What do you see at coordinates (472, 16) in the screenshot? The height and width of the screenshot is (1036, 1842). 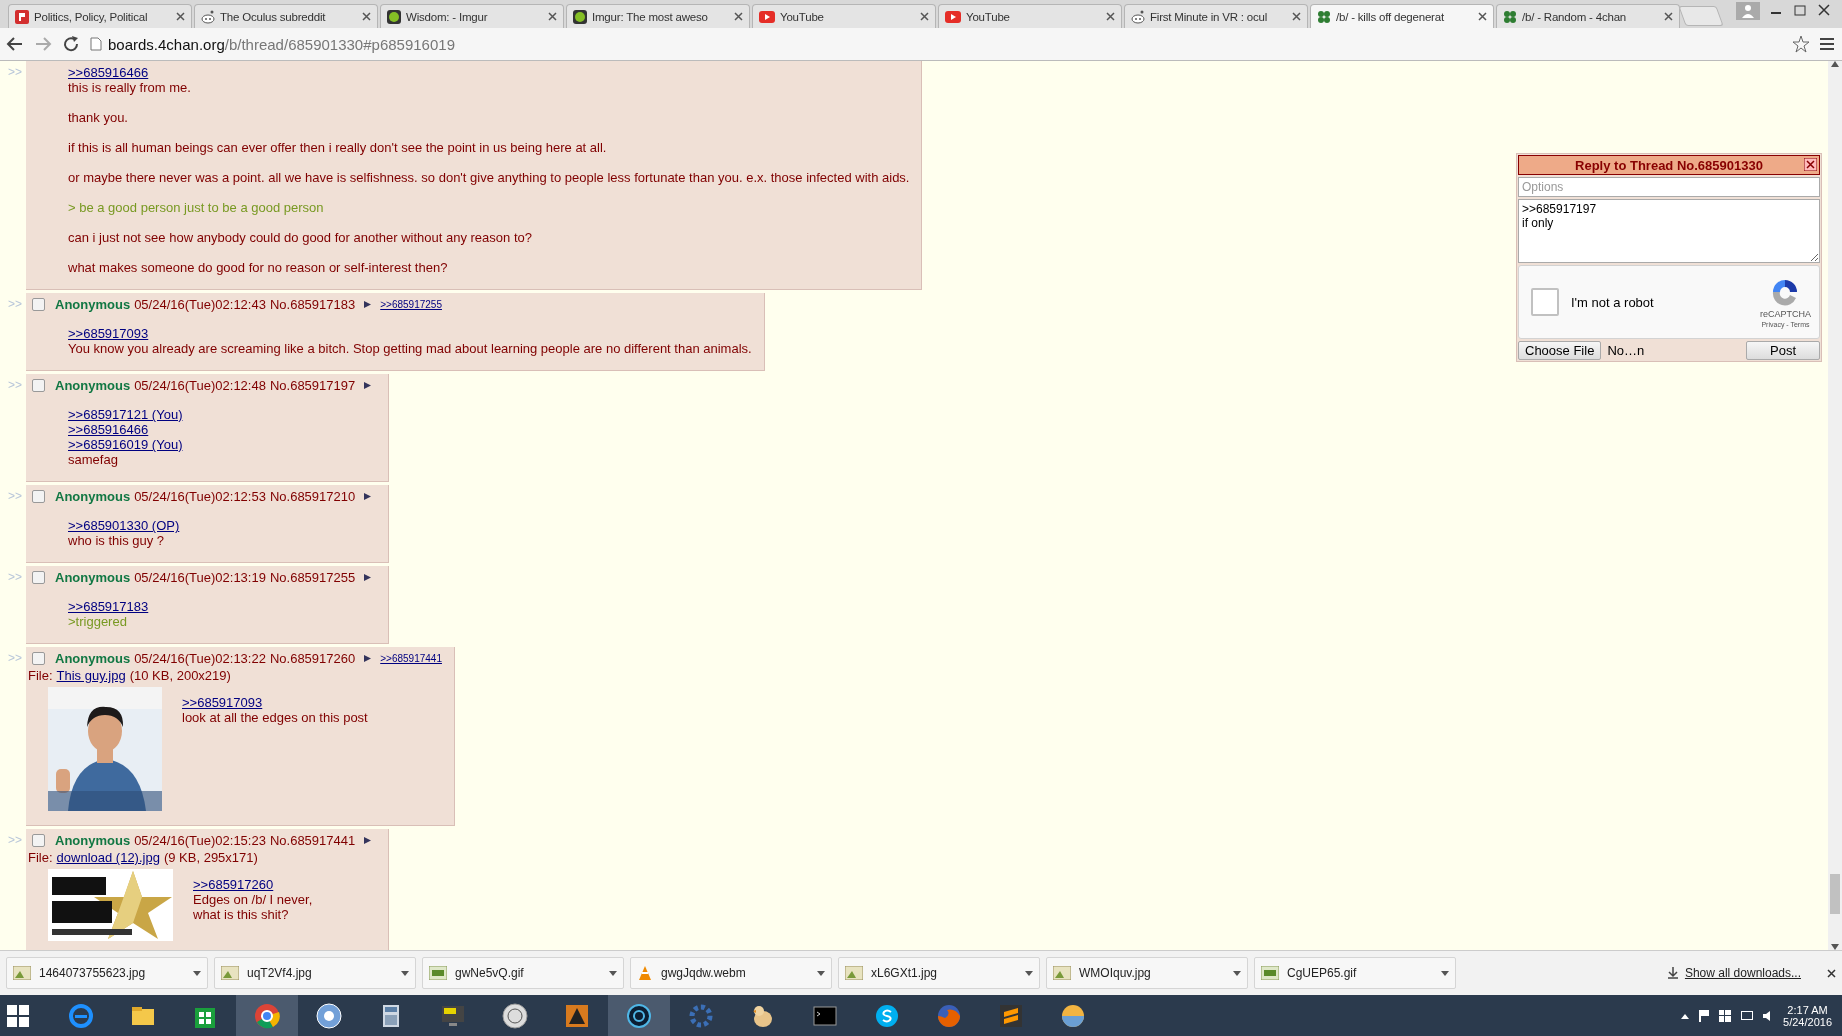 I see `browser-tab: Wisdom: - Imgur` at bounding box center [472, 16].